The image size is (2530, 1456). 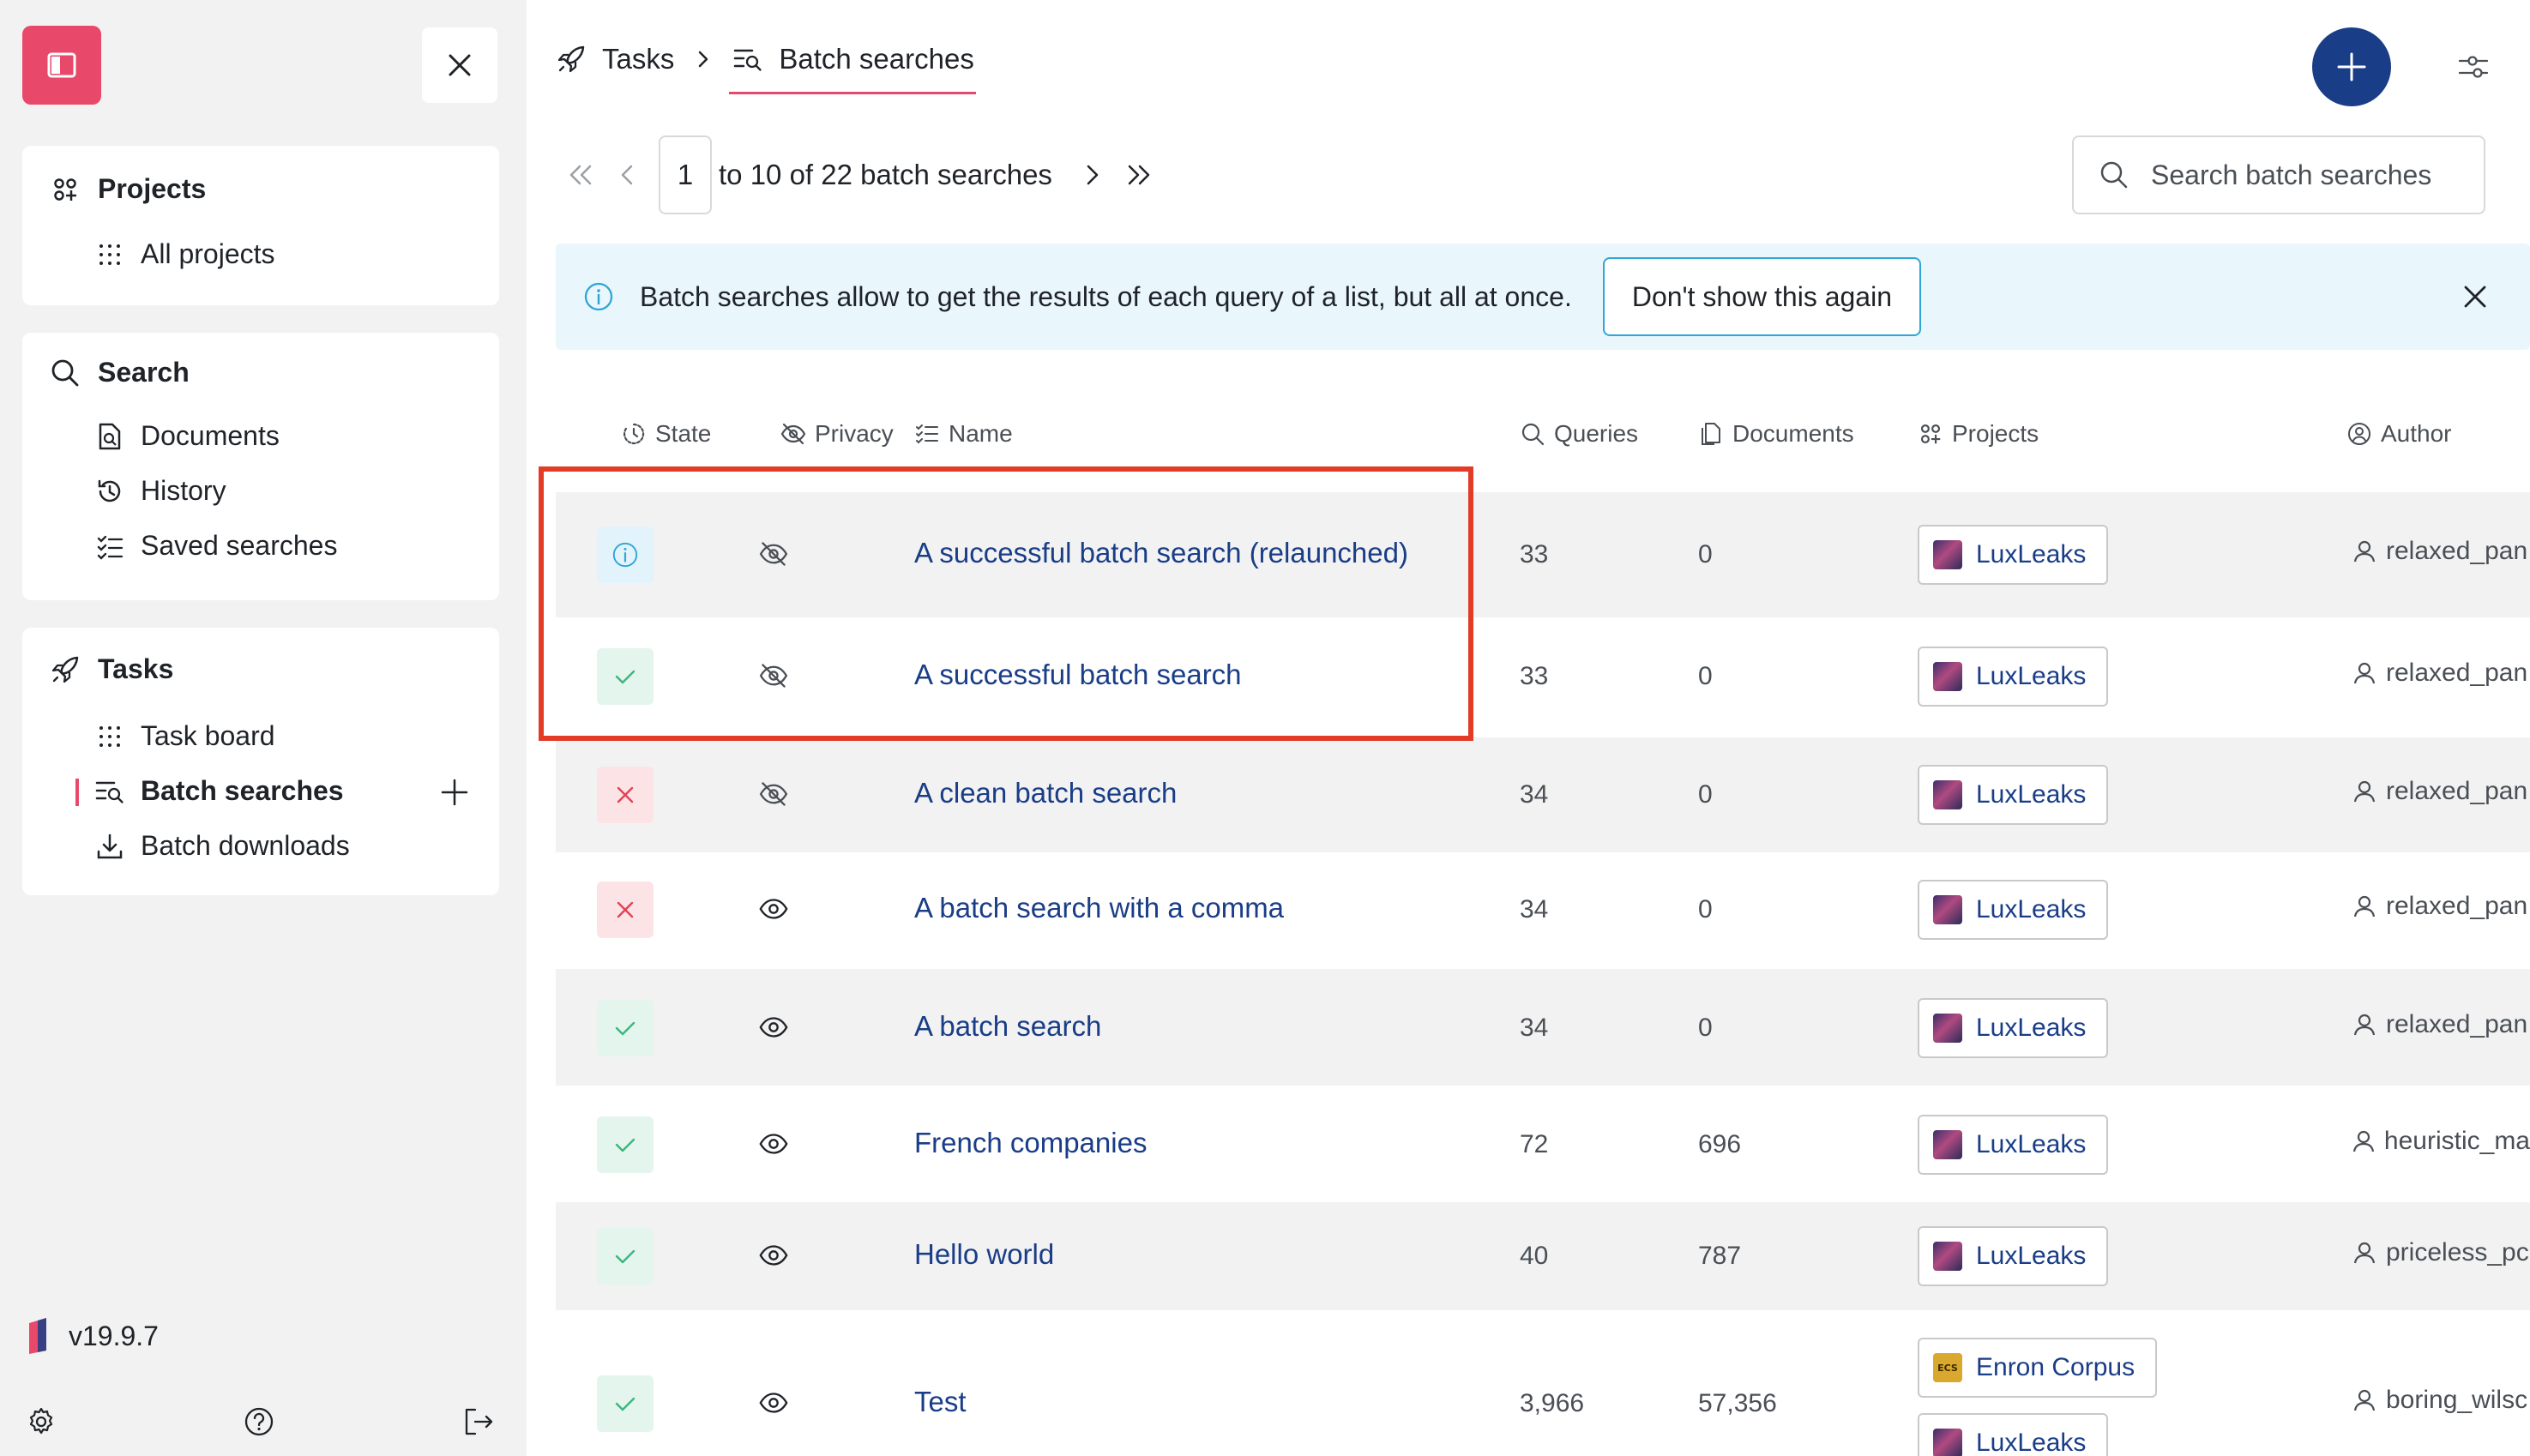 I want to click on breadcrumb-batch-searches: Batch searches, so click(x=853, y=68).